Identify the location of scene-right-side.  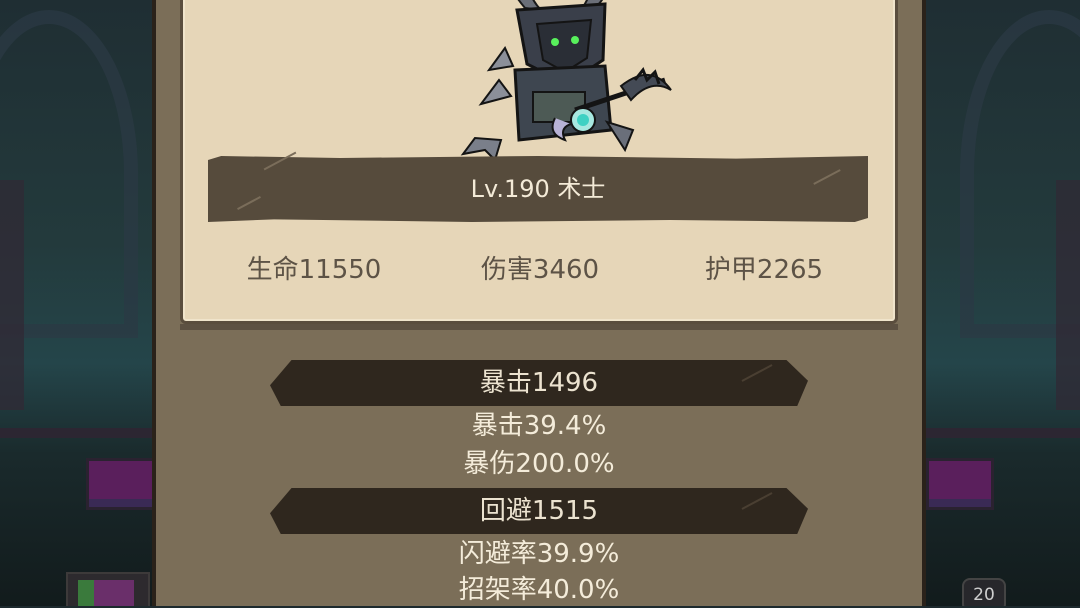
(1000, 303).